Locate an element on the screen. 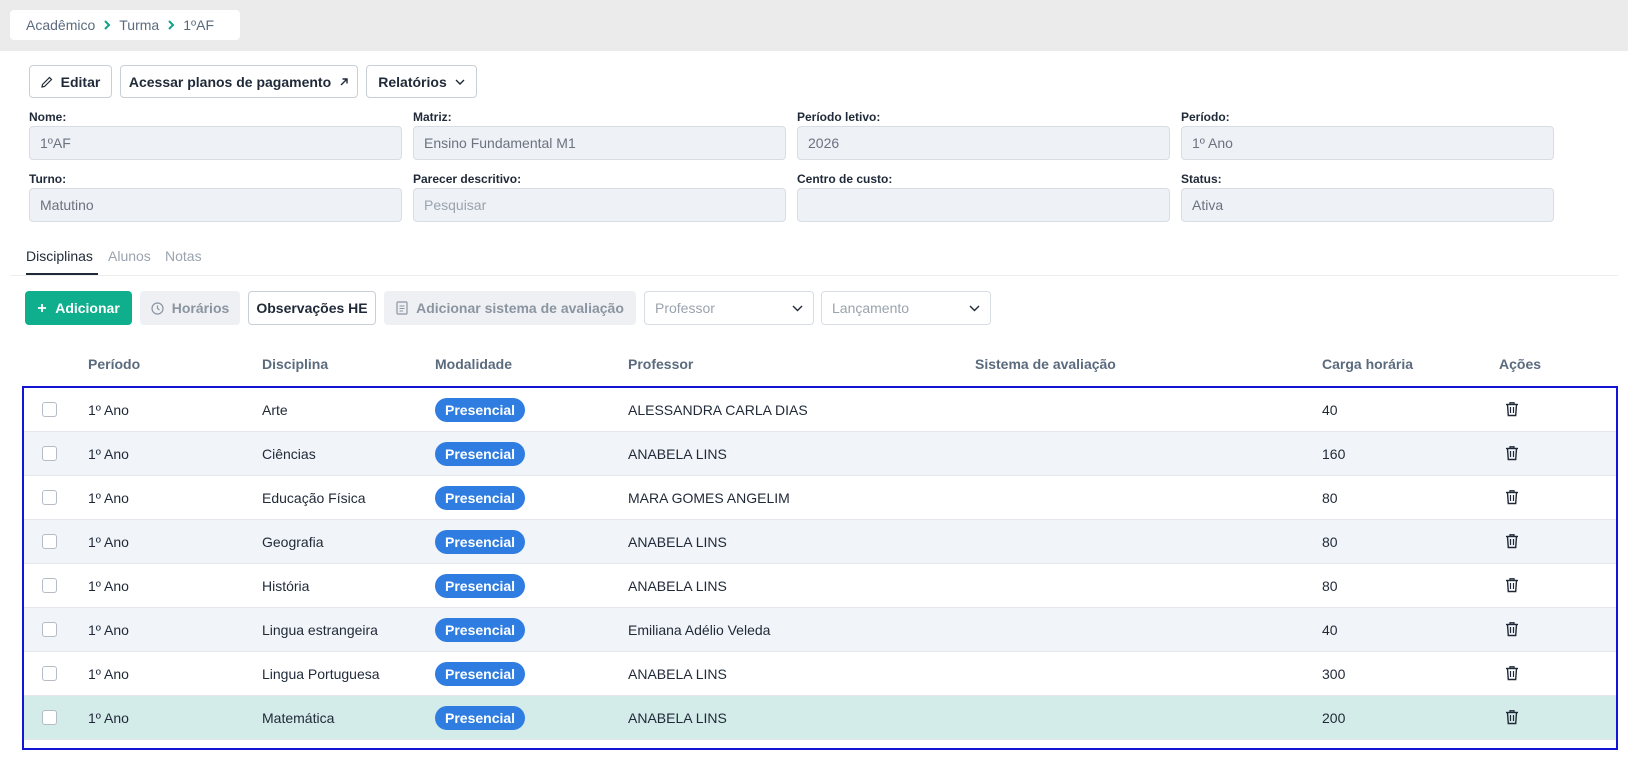 The width and height of the screenshot is (1628, 762). tab-disciplinas: Disciplinas is located at coordinates (59, 256).